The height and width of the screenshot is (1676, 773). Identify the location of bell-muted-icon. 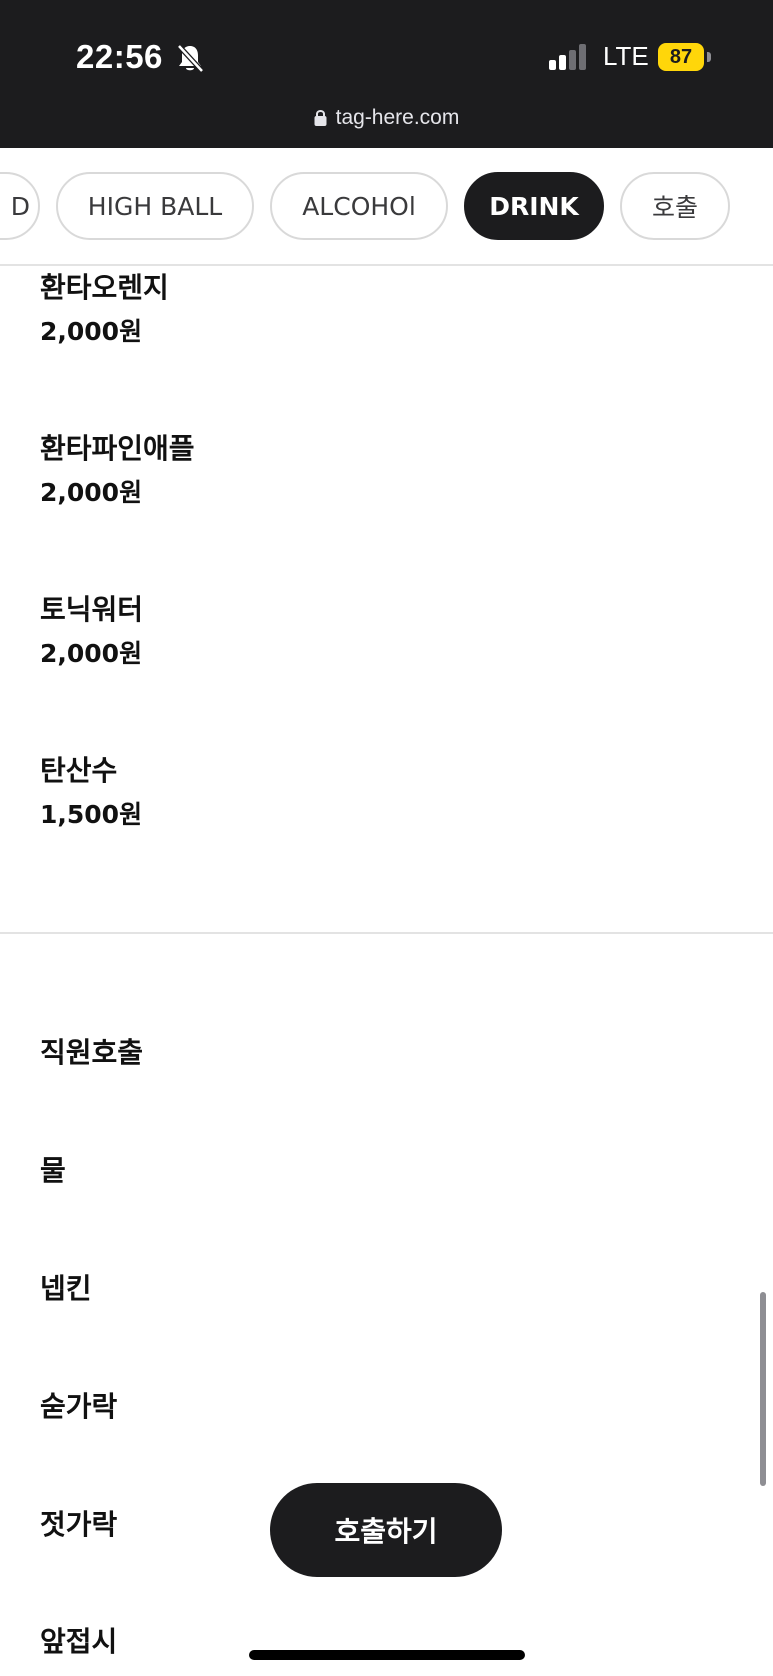
(190, 58).